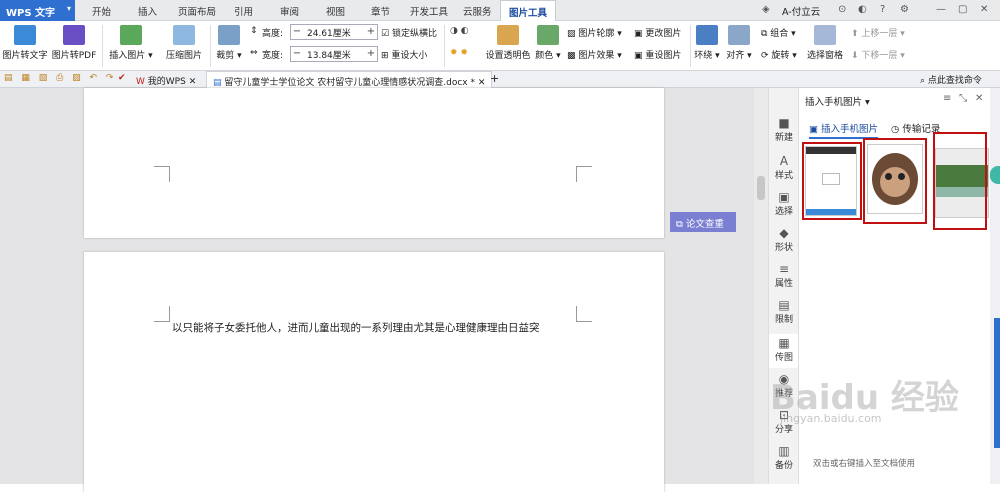  What do you see at coordinates (963, 98) in the screenshot?
I see `panel-undock-icon: ⤡` at bounding box center [963, 98].